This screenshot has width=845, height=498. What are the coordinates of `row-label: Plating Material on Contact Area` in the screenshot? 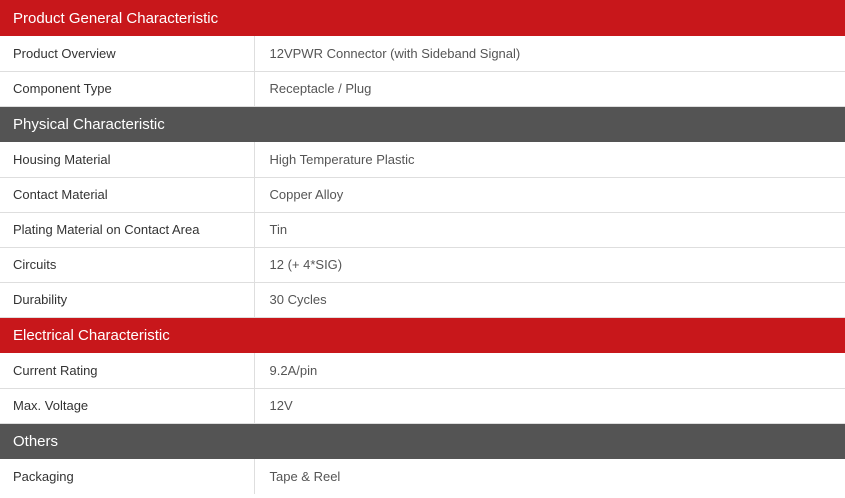 It's located at (127, 230).